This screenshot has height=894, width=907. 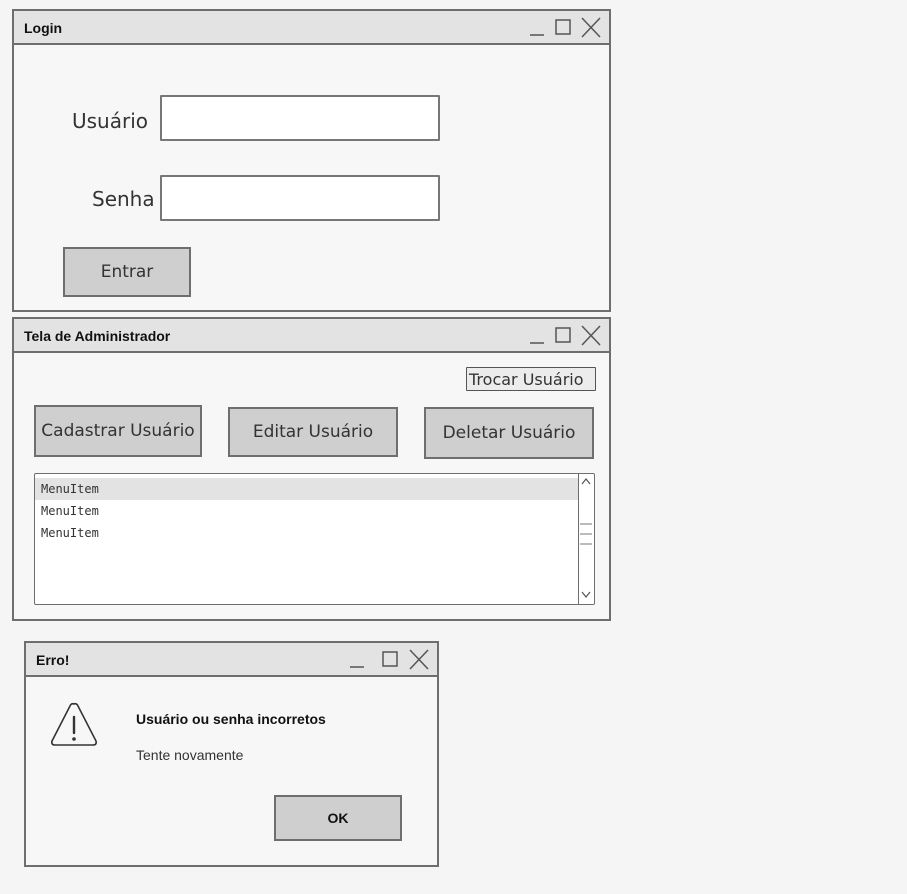 I want to click on create-user-label: Cadastrar Usuário, so click(x=118, y=431).